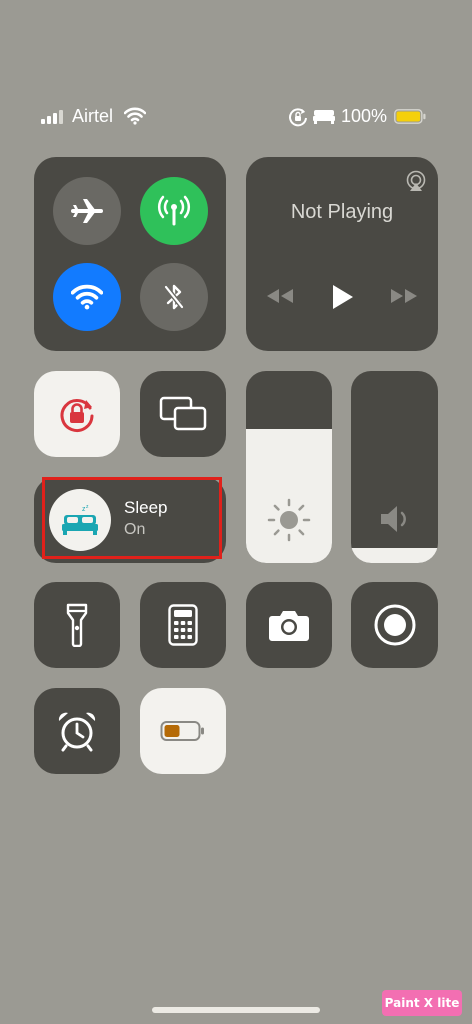  I want to click on rewind-icon, so click(280, 296).